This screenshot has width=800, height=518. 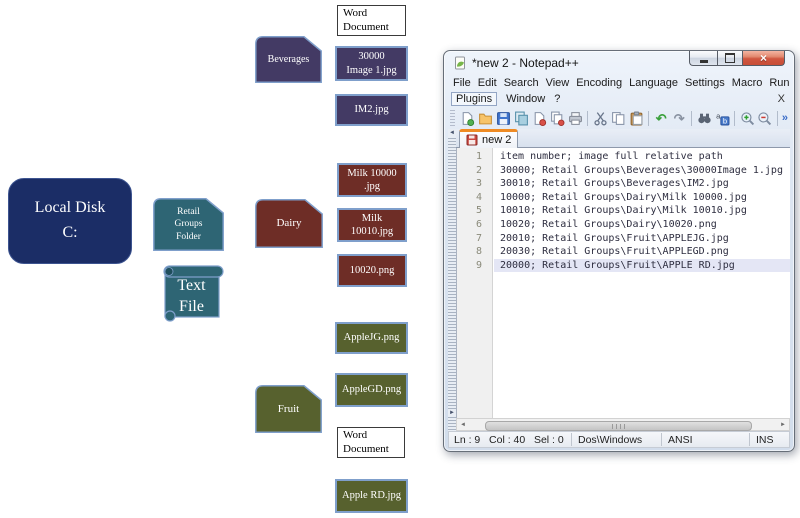 I want to click on maximize-button, so click(x=730, y=58).